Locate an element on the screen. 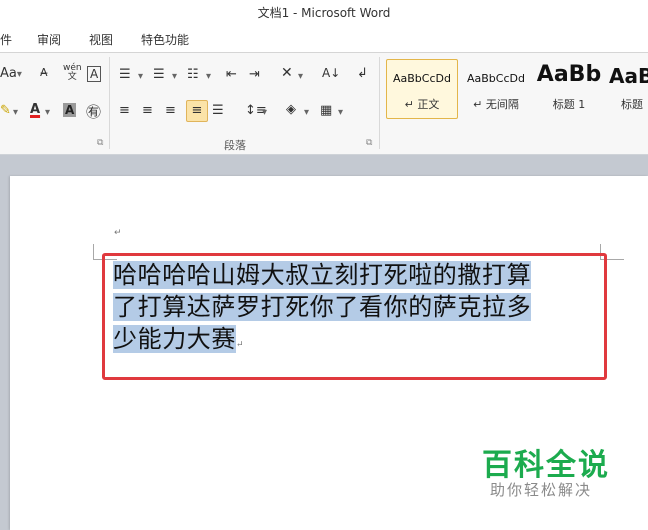 This screenshot has width=648, height=530. align-right-icon: ≡ is located at coordinates (170, 110).